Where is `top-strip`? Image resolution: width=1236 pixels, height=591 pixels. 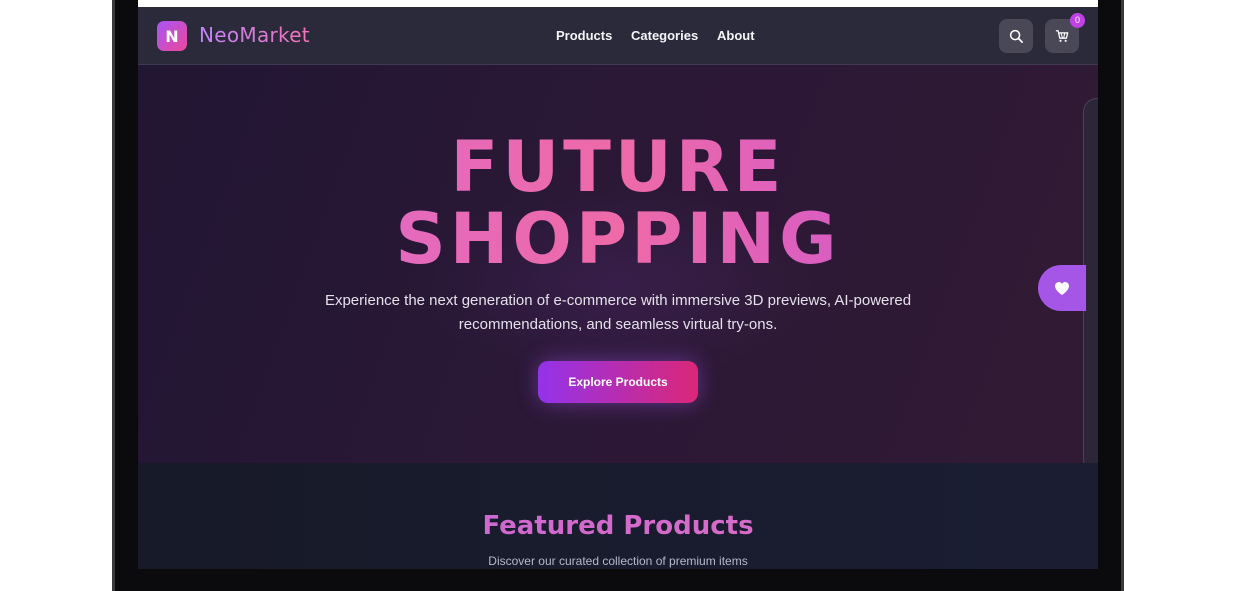 top-strip is located at coordinates (618, 3).